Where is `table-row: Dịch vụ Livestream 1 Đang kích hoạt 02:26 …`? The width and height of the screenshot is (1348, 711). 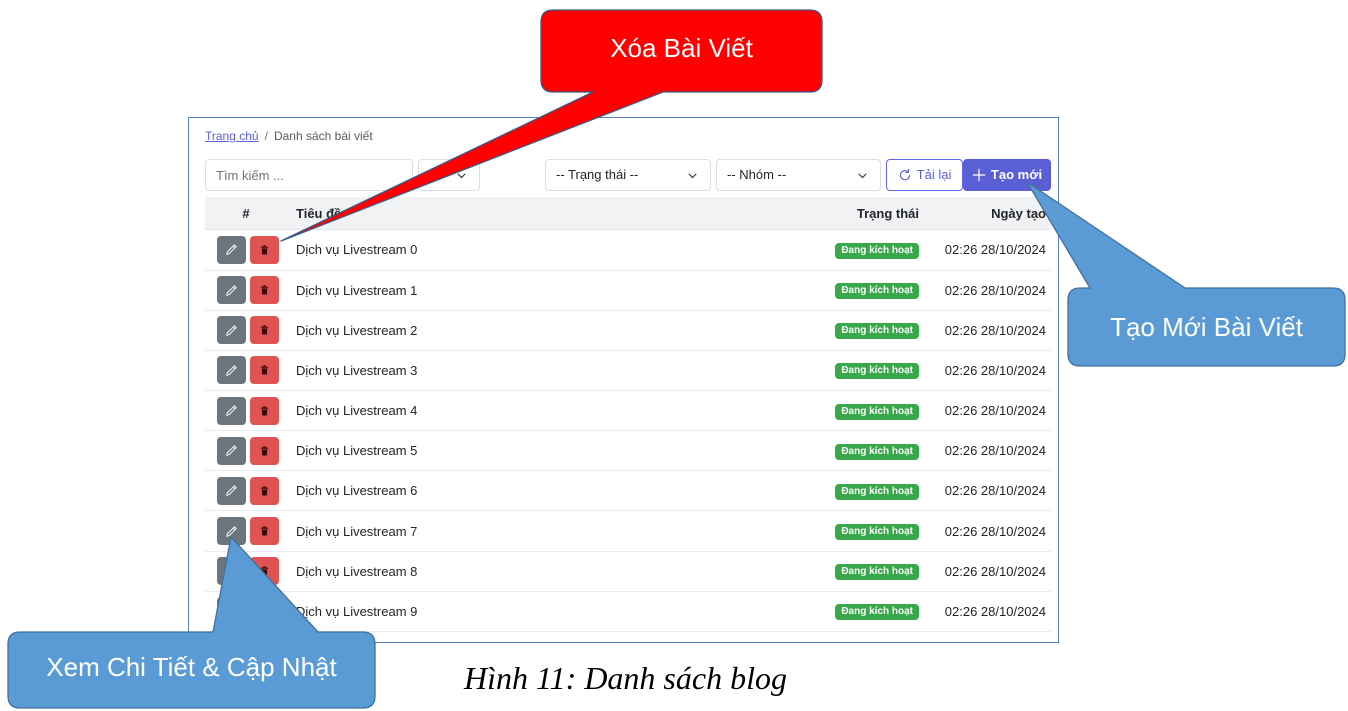
table-row: Dịch vụ Livestream 1 Đang kích hoạt 02:26 … is located at coordinates (628, 290).